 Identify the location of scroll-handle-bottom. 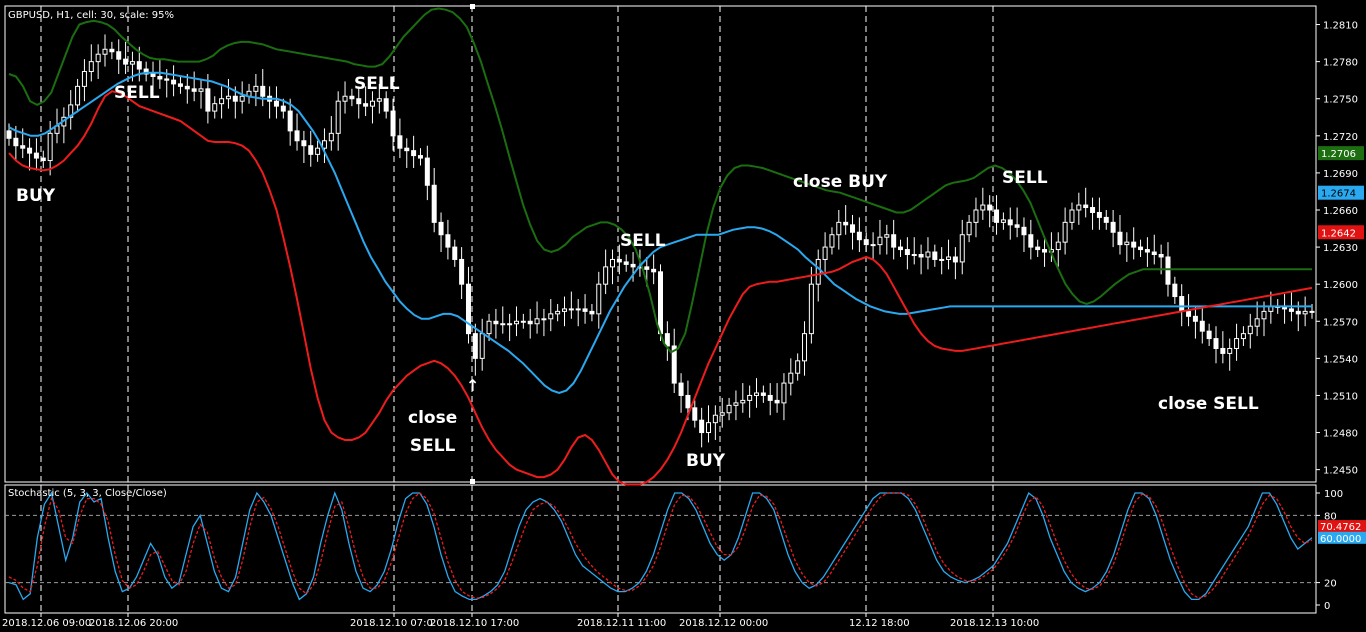
(472, 481).